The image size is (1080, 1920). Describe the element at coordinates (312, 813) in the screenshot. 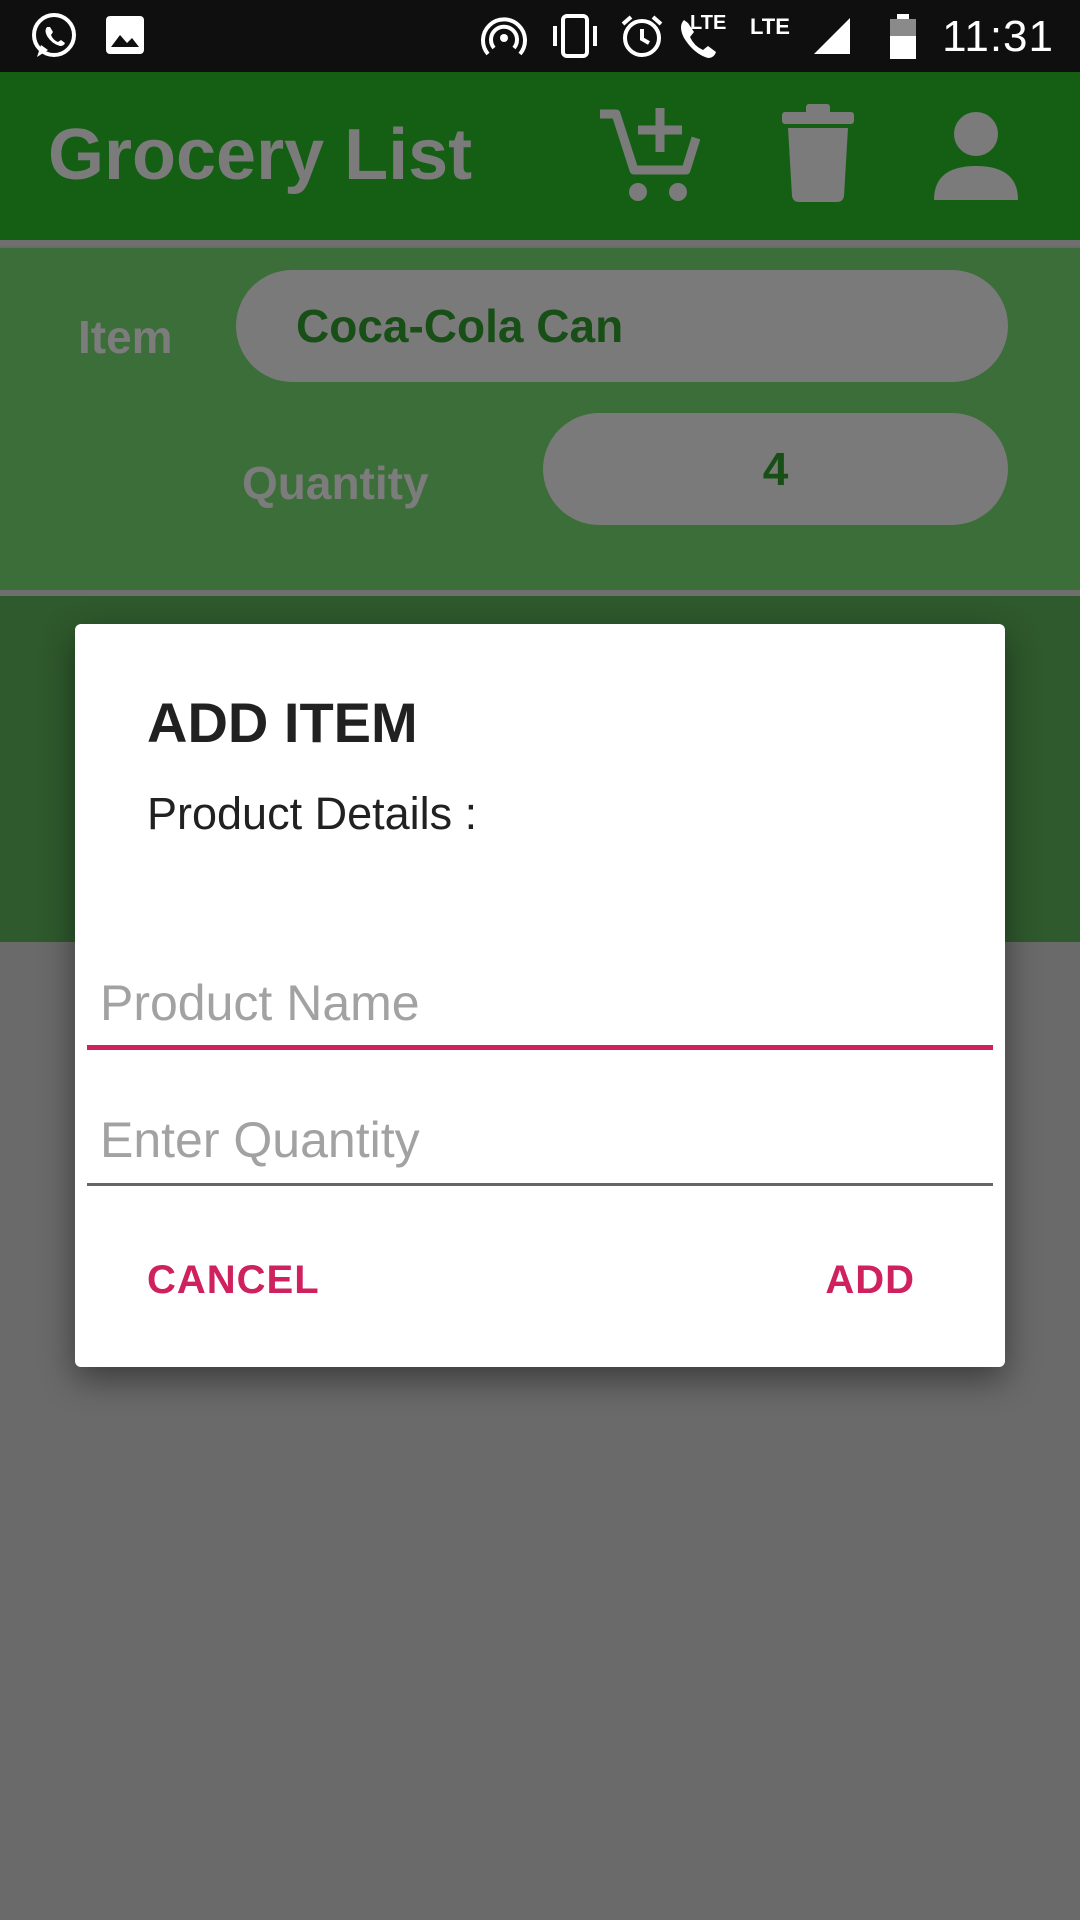

I see `dialog-message: Product Details :` at that location.